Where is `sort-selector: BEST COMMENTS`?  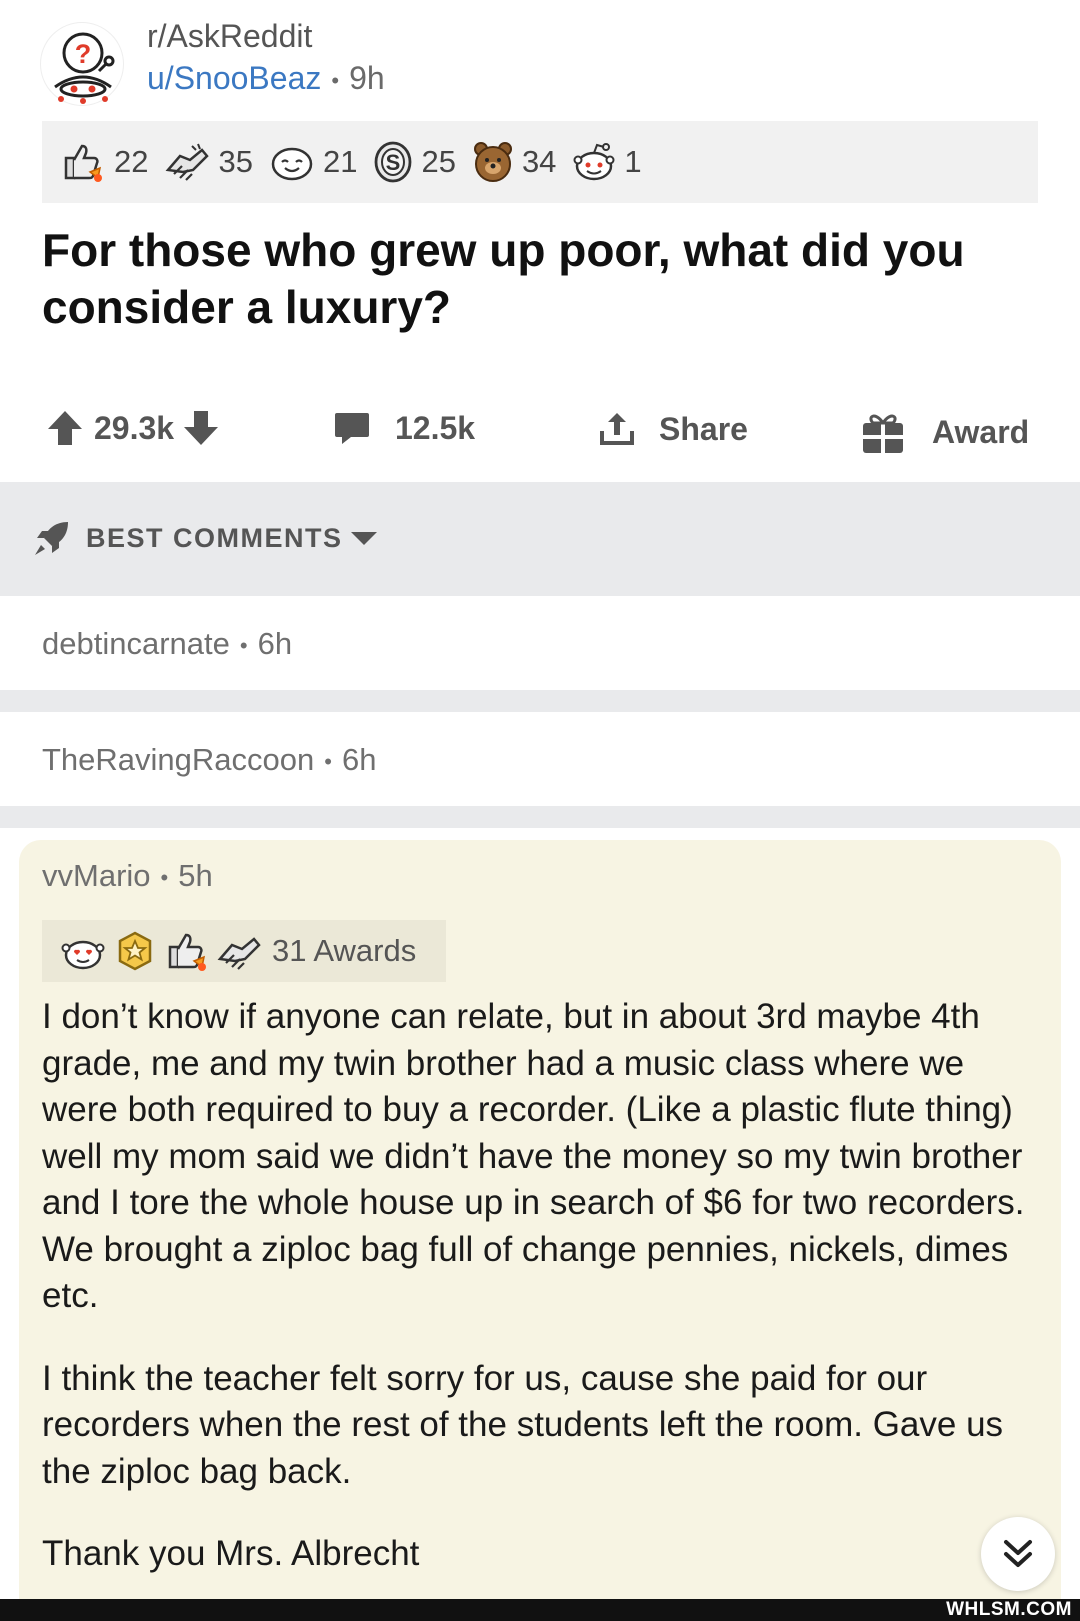 sort-selector: BEST COMMENTS is located at coordinates (205, 538).